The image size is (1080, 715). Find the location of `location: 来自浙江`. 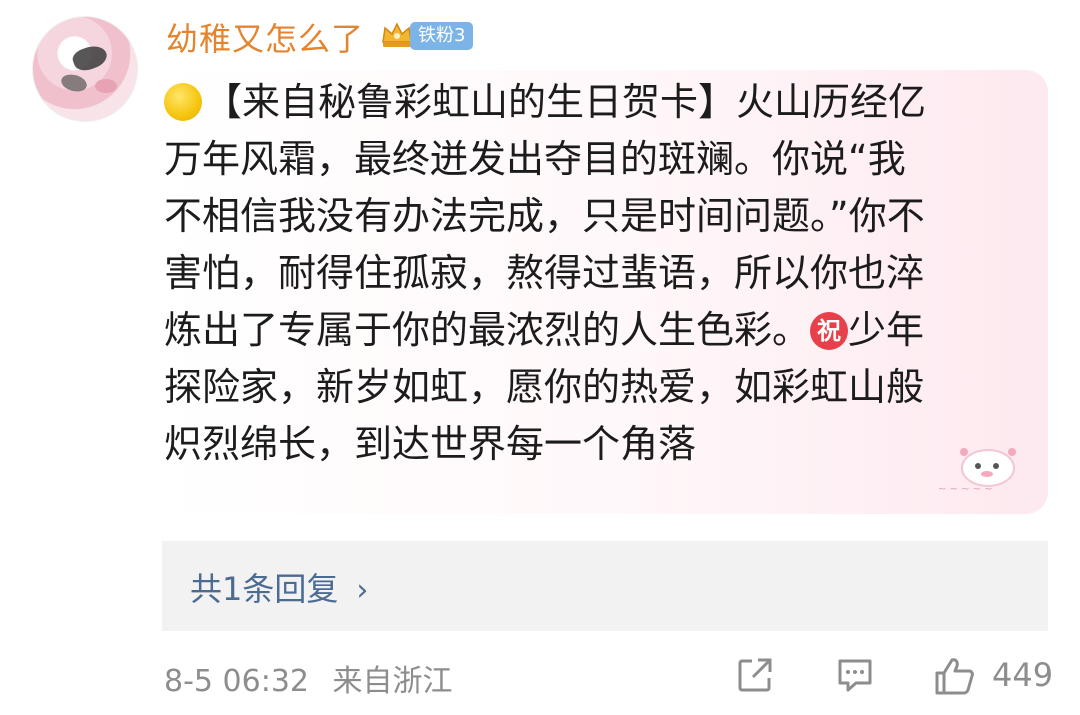

location: 来自浙江 is located at coordinates (392, 681).